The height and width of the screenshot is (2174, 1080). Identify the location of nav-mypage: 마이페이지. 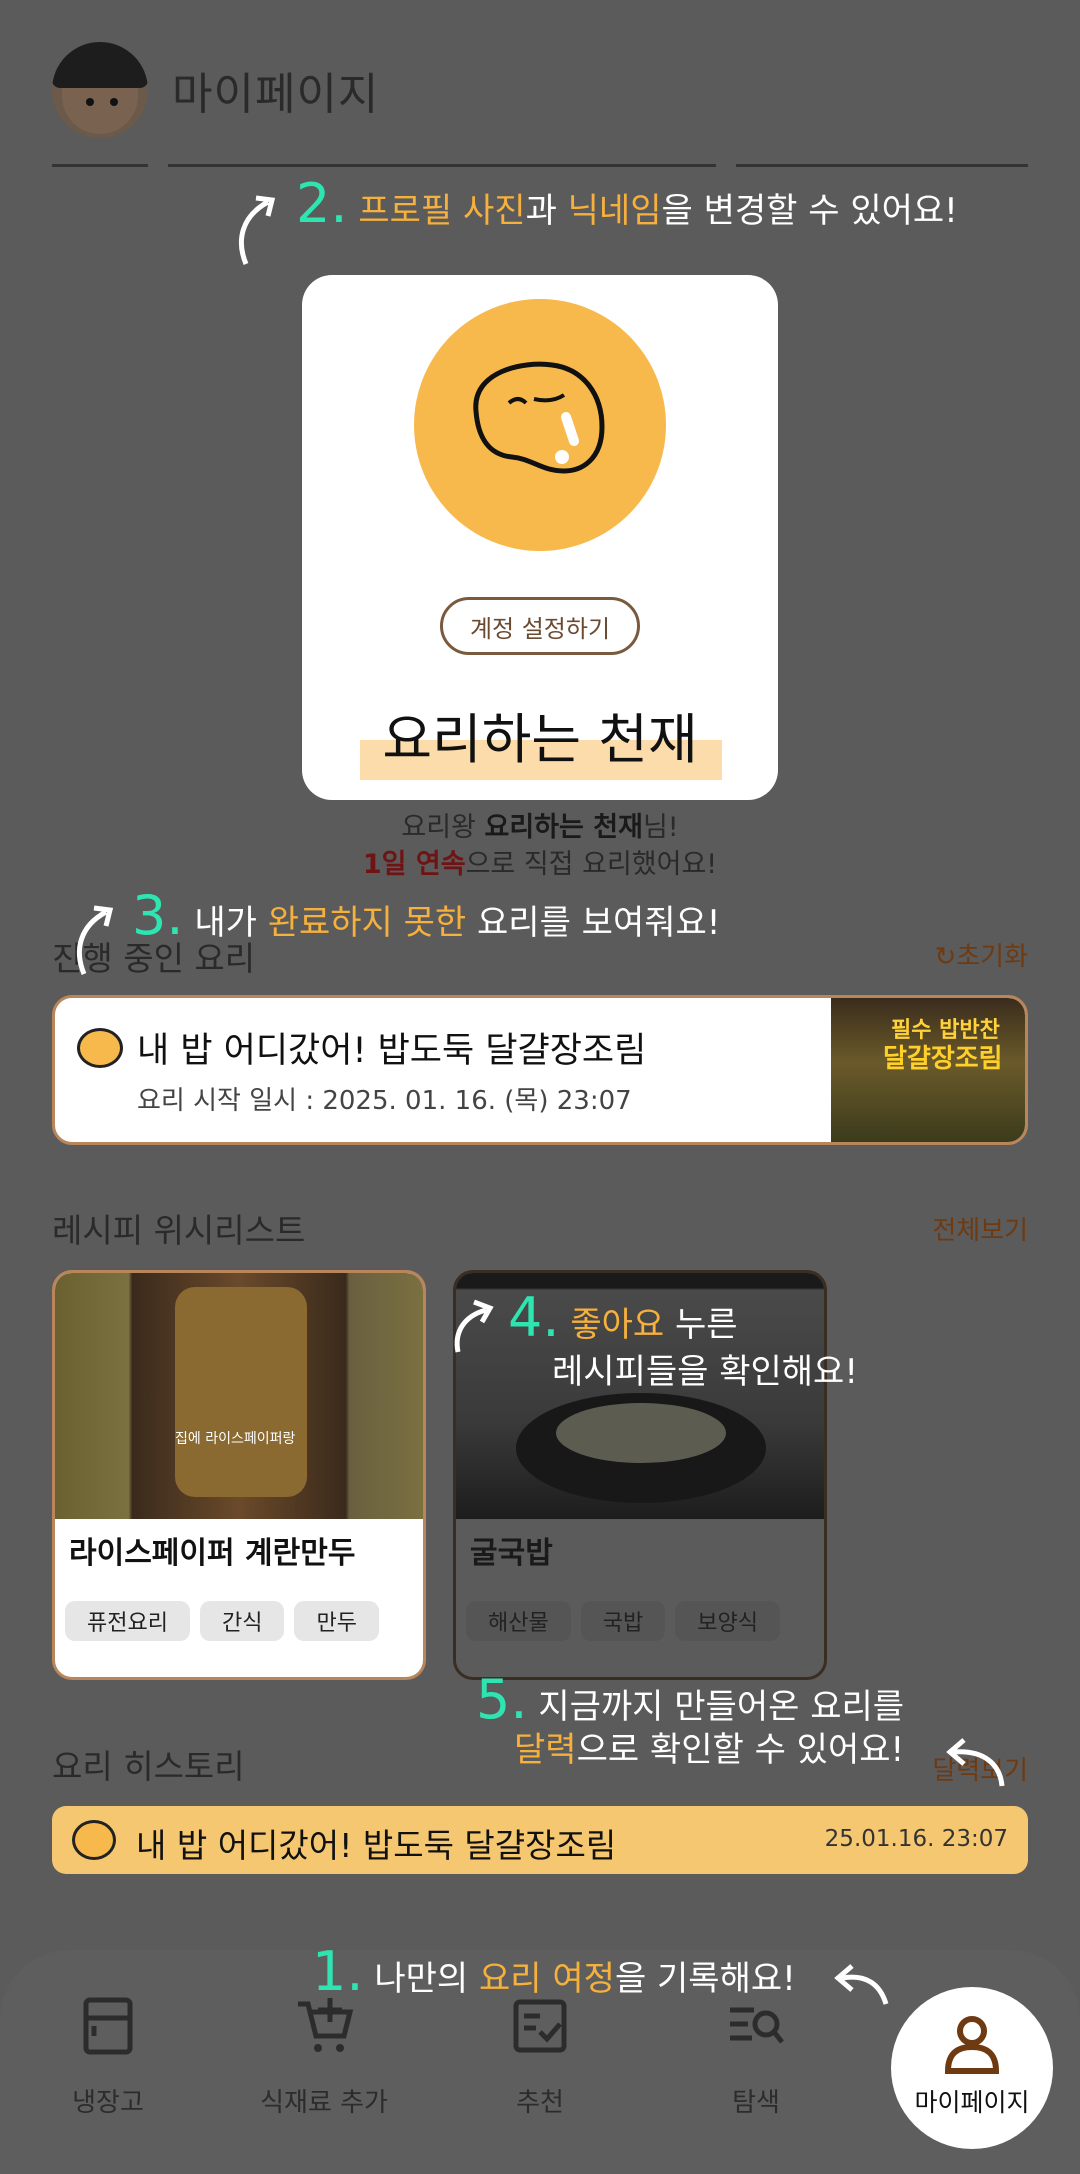
(972, 2068).